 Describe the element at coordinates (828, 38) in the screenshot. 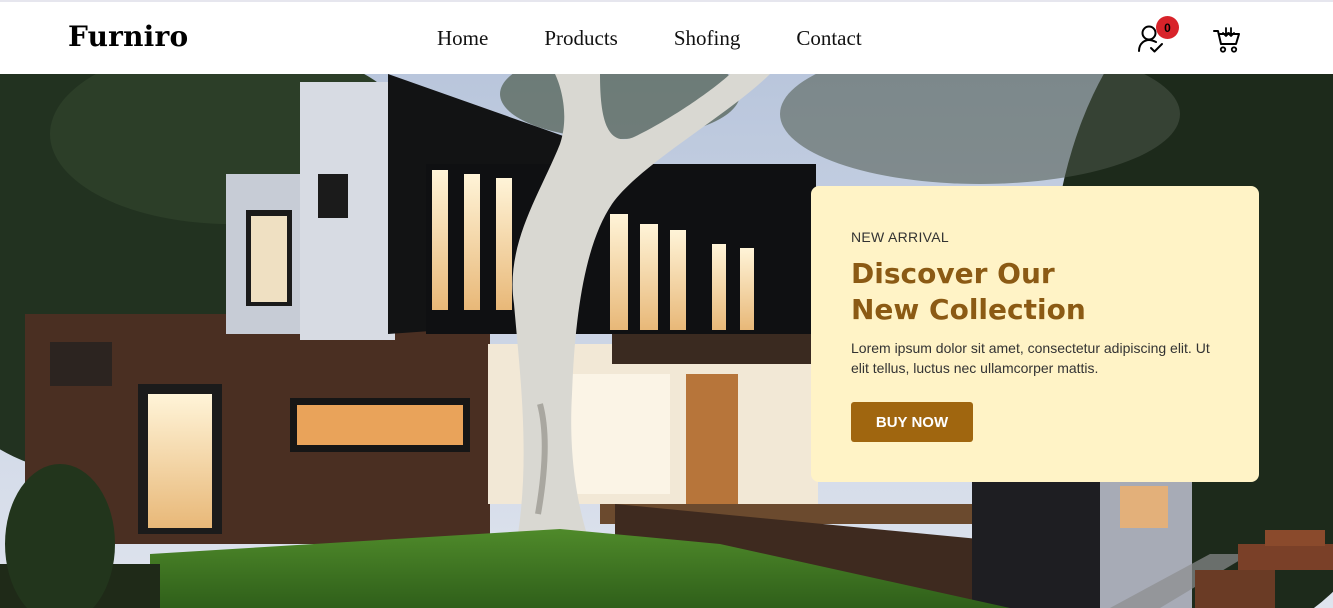

I see `nav-contact: Contact` at that location.